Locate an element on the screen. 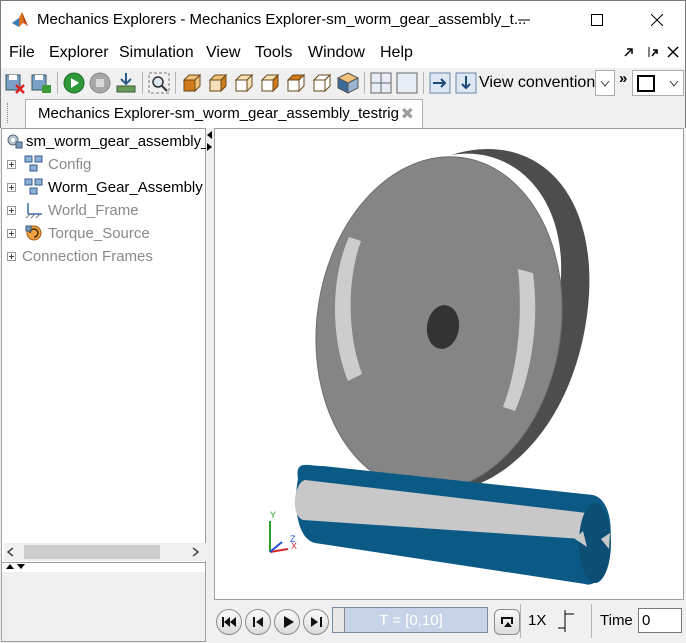  run-icon is located at coordinates (74, 83).